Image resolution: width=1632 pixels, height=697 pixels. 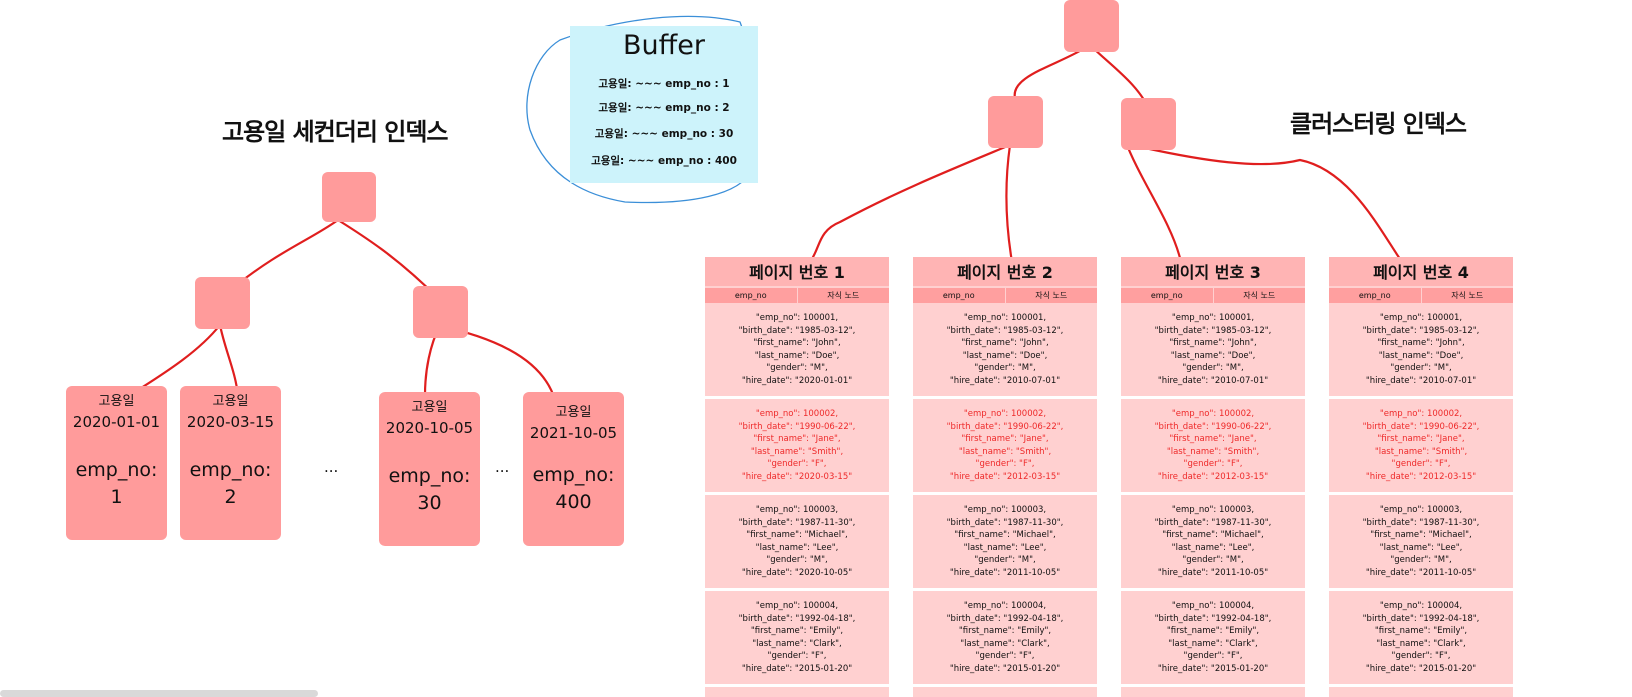 What do you see at coordinates (429, 503) in the screenshot?
I see `leaf-emp-value: 30` at bounding box center [429, 503].